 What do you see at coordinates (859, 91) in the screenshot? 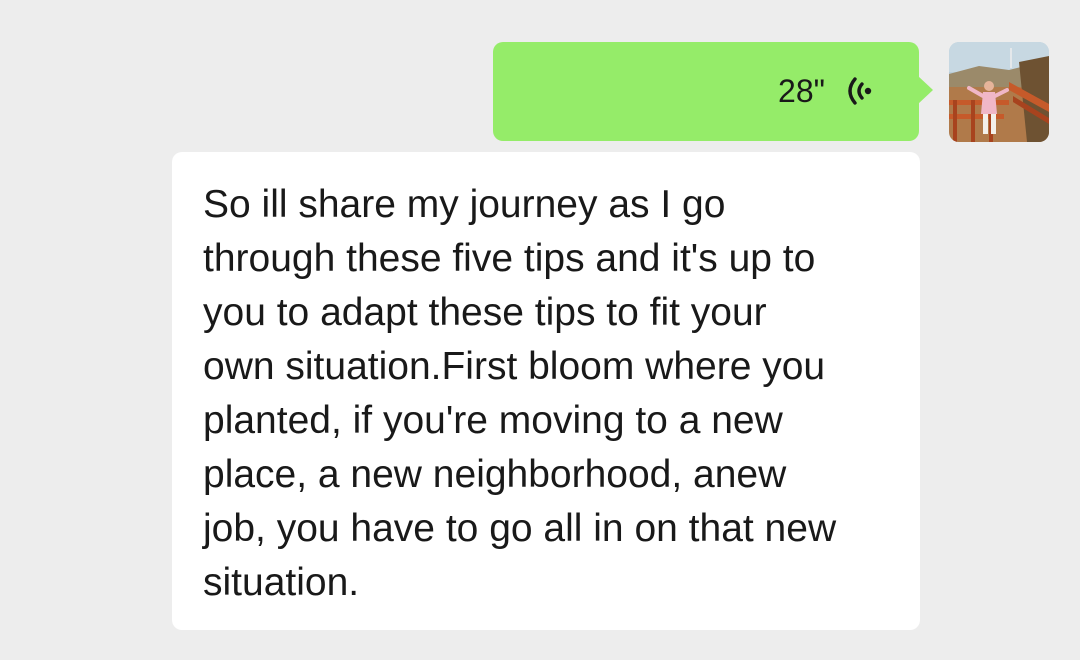
I see `voice-wave-icon` at bounding box center [859, 91].